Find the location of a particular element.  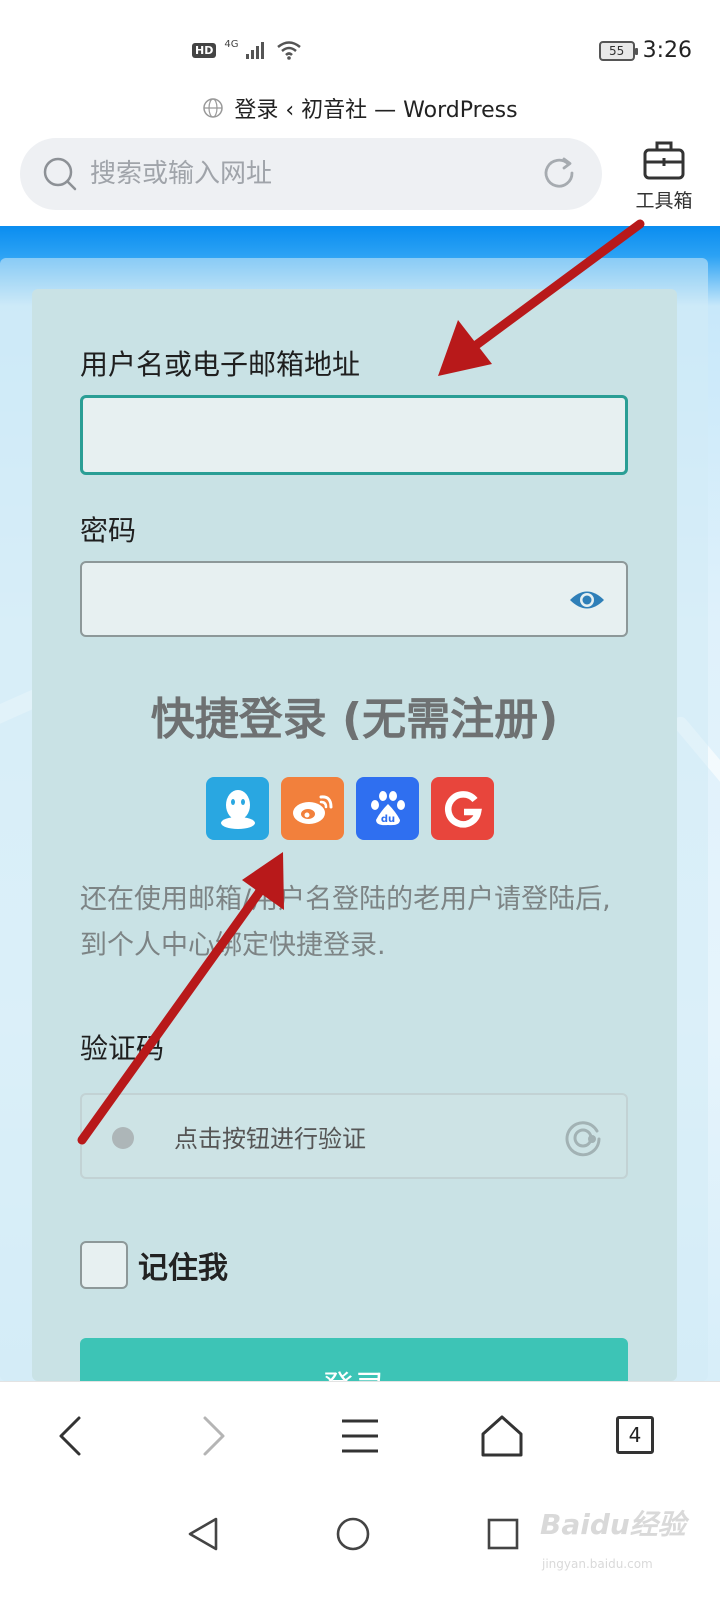

username-label: 用户名或电子邮箱地址 is located at coordinates (220, 364).